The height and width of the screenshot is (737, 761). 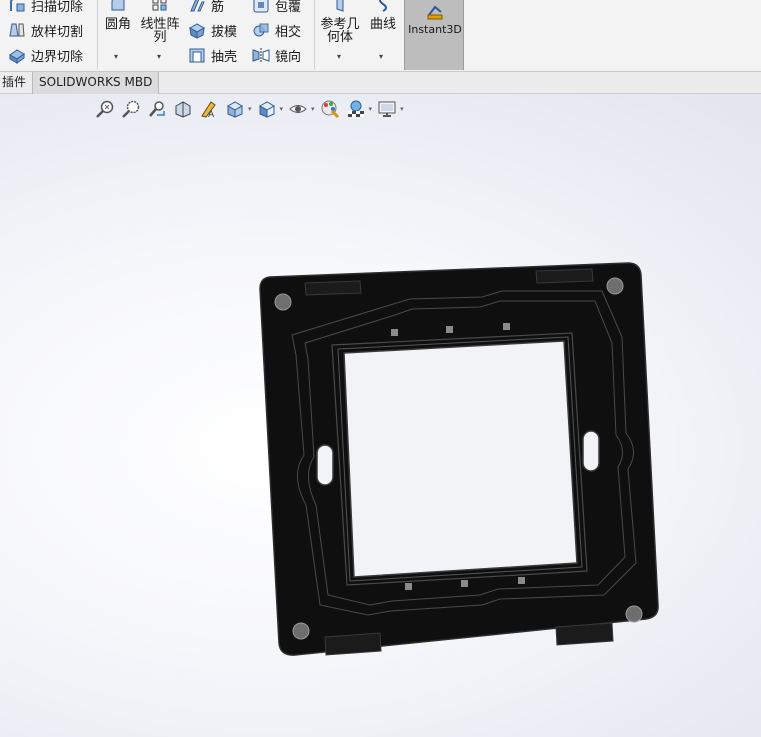 What do you see at coordinates (17, 83) in the screenshot?
I see `tab-add-ins: 插件` at bounding box center [17, 83].